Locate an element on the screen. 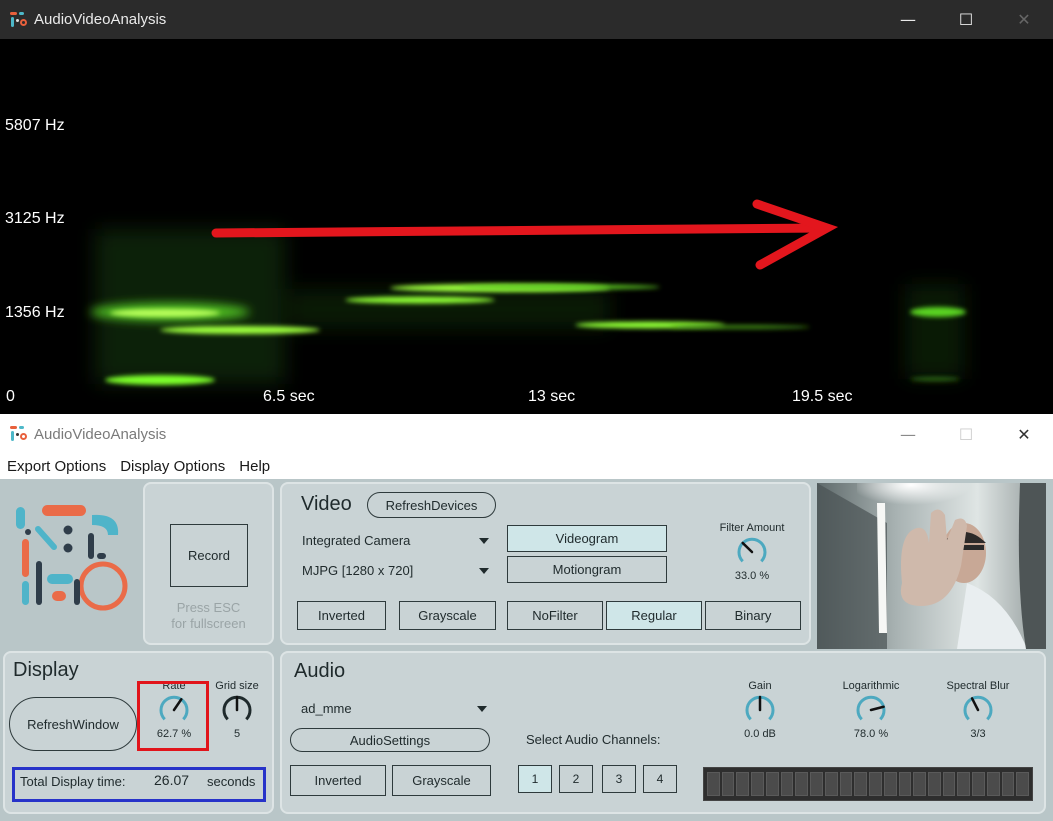 The image size is (1053, 821). grid-size-value: 5 is located at coordinates (237, 734).